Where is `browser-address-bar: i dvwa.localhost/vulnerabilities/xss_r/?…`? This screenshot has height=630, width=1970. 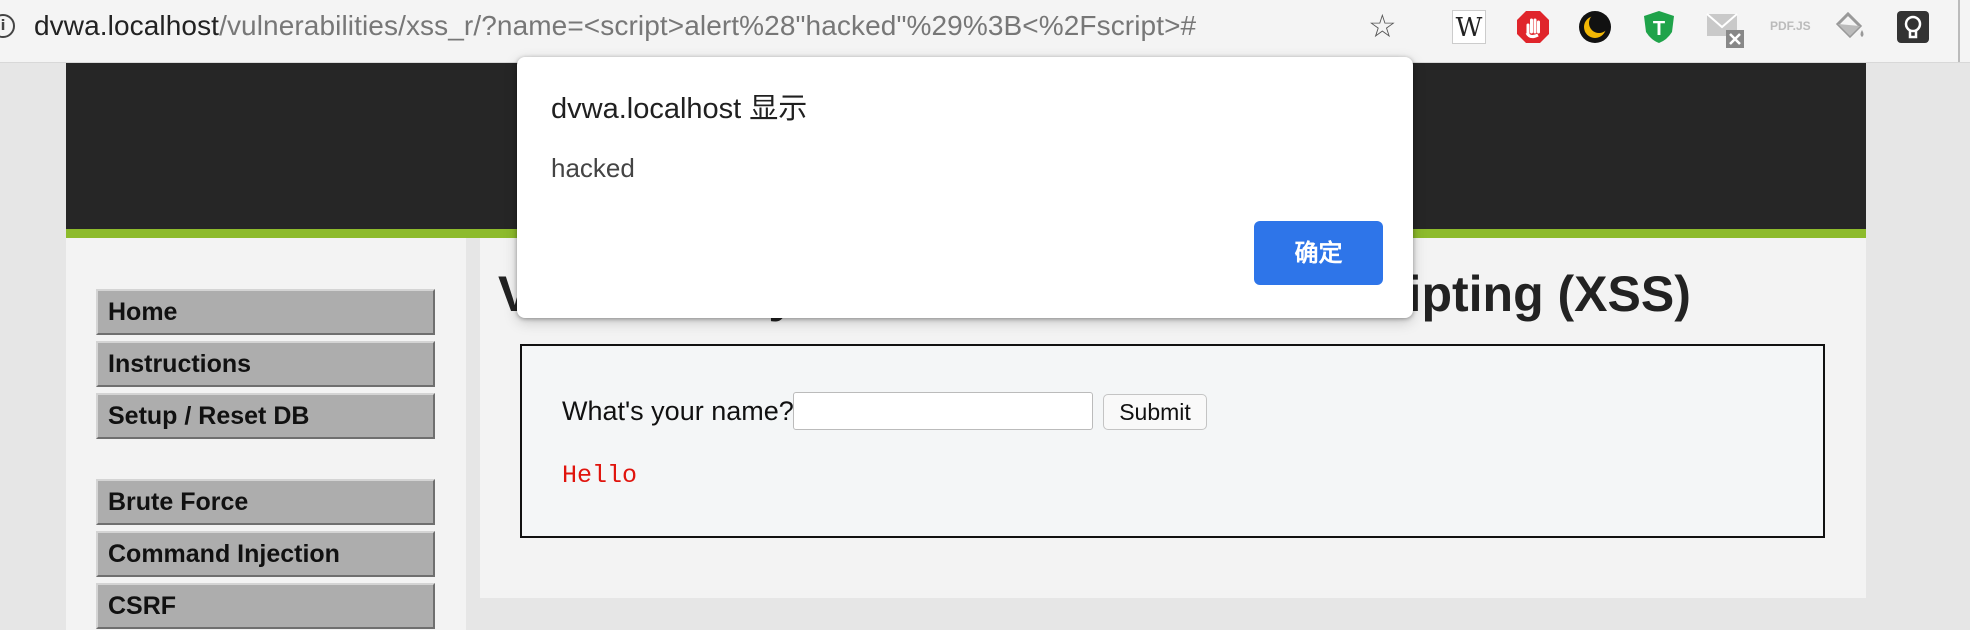
browser-address-bar: i dvwa.localhost/vulnerabilities/xss_r/?… is located at coordinates (985, 31).